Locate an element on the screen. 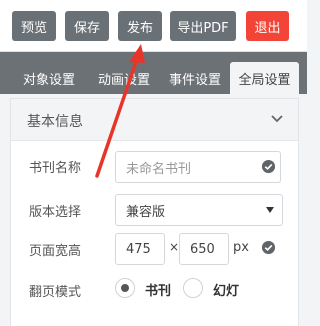 The width and height of the screenshot is (320, 326). tab-global-settings: 全局设置 is located at coordinates (264, 78).